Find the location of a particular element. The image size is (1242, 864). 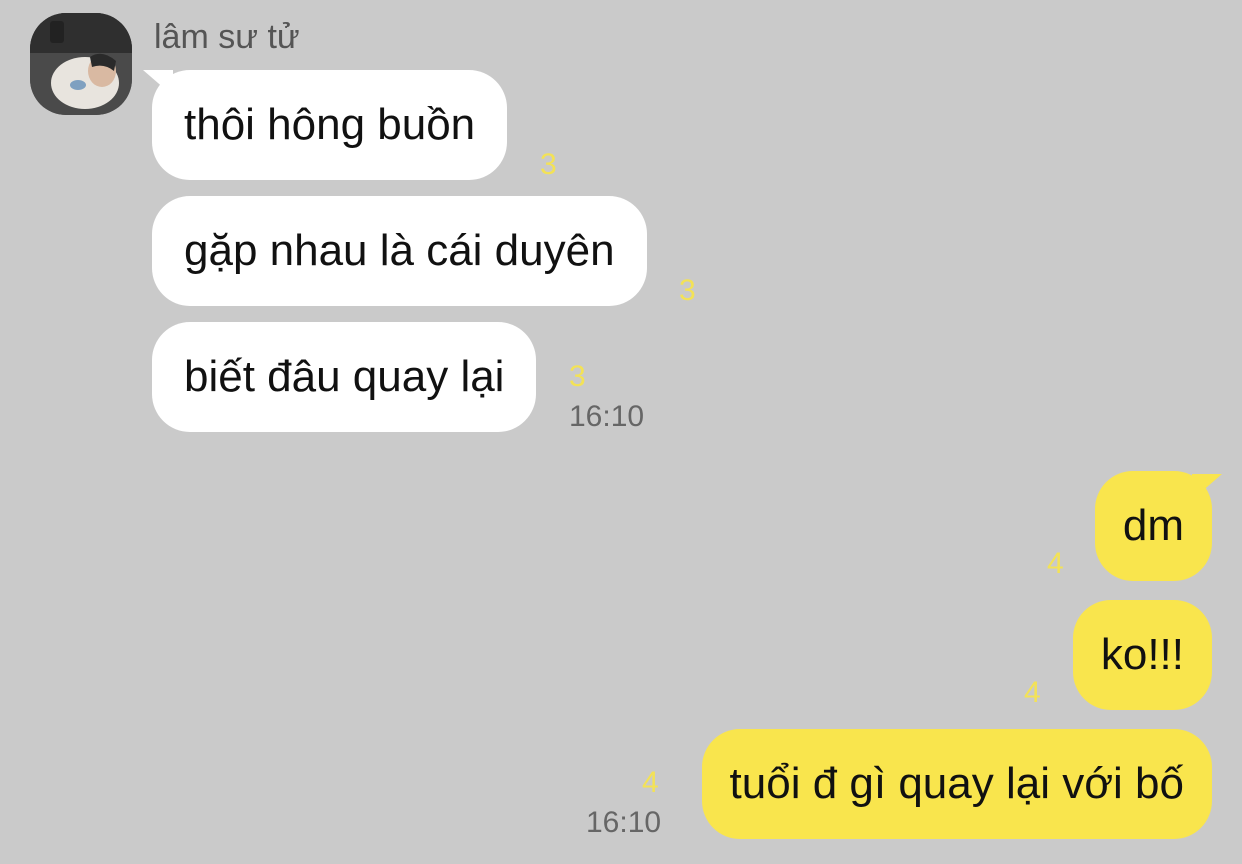

message-text: tuổi đ gì quay lại với bố is located at coordinates (956, 783).